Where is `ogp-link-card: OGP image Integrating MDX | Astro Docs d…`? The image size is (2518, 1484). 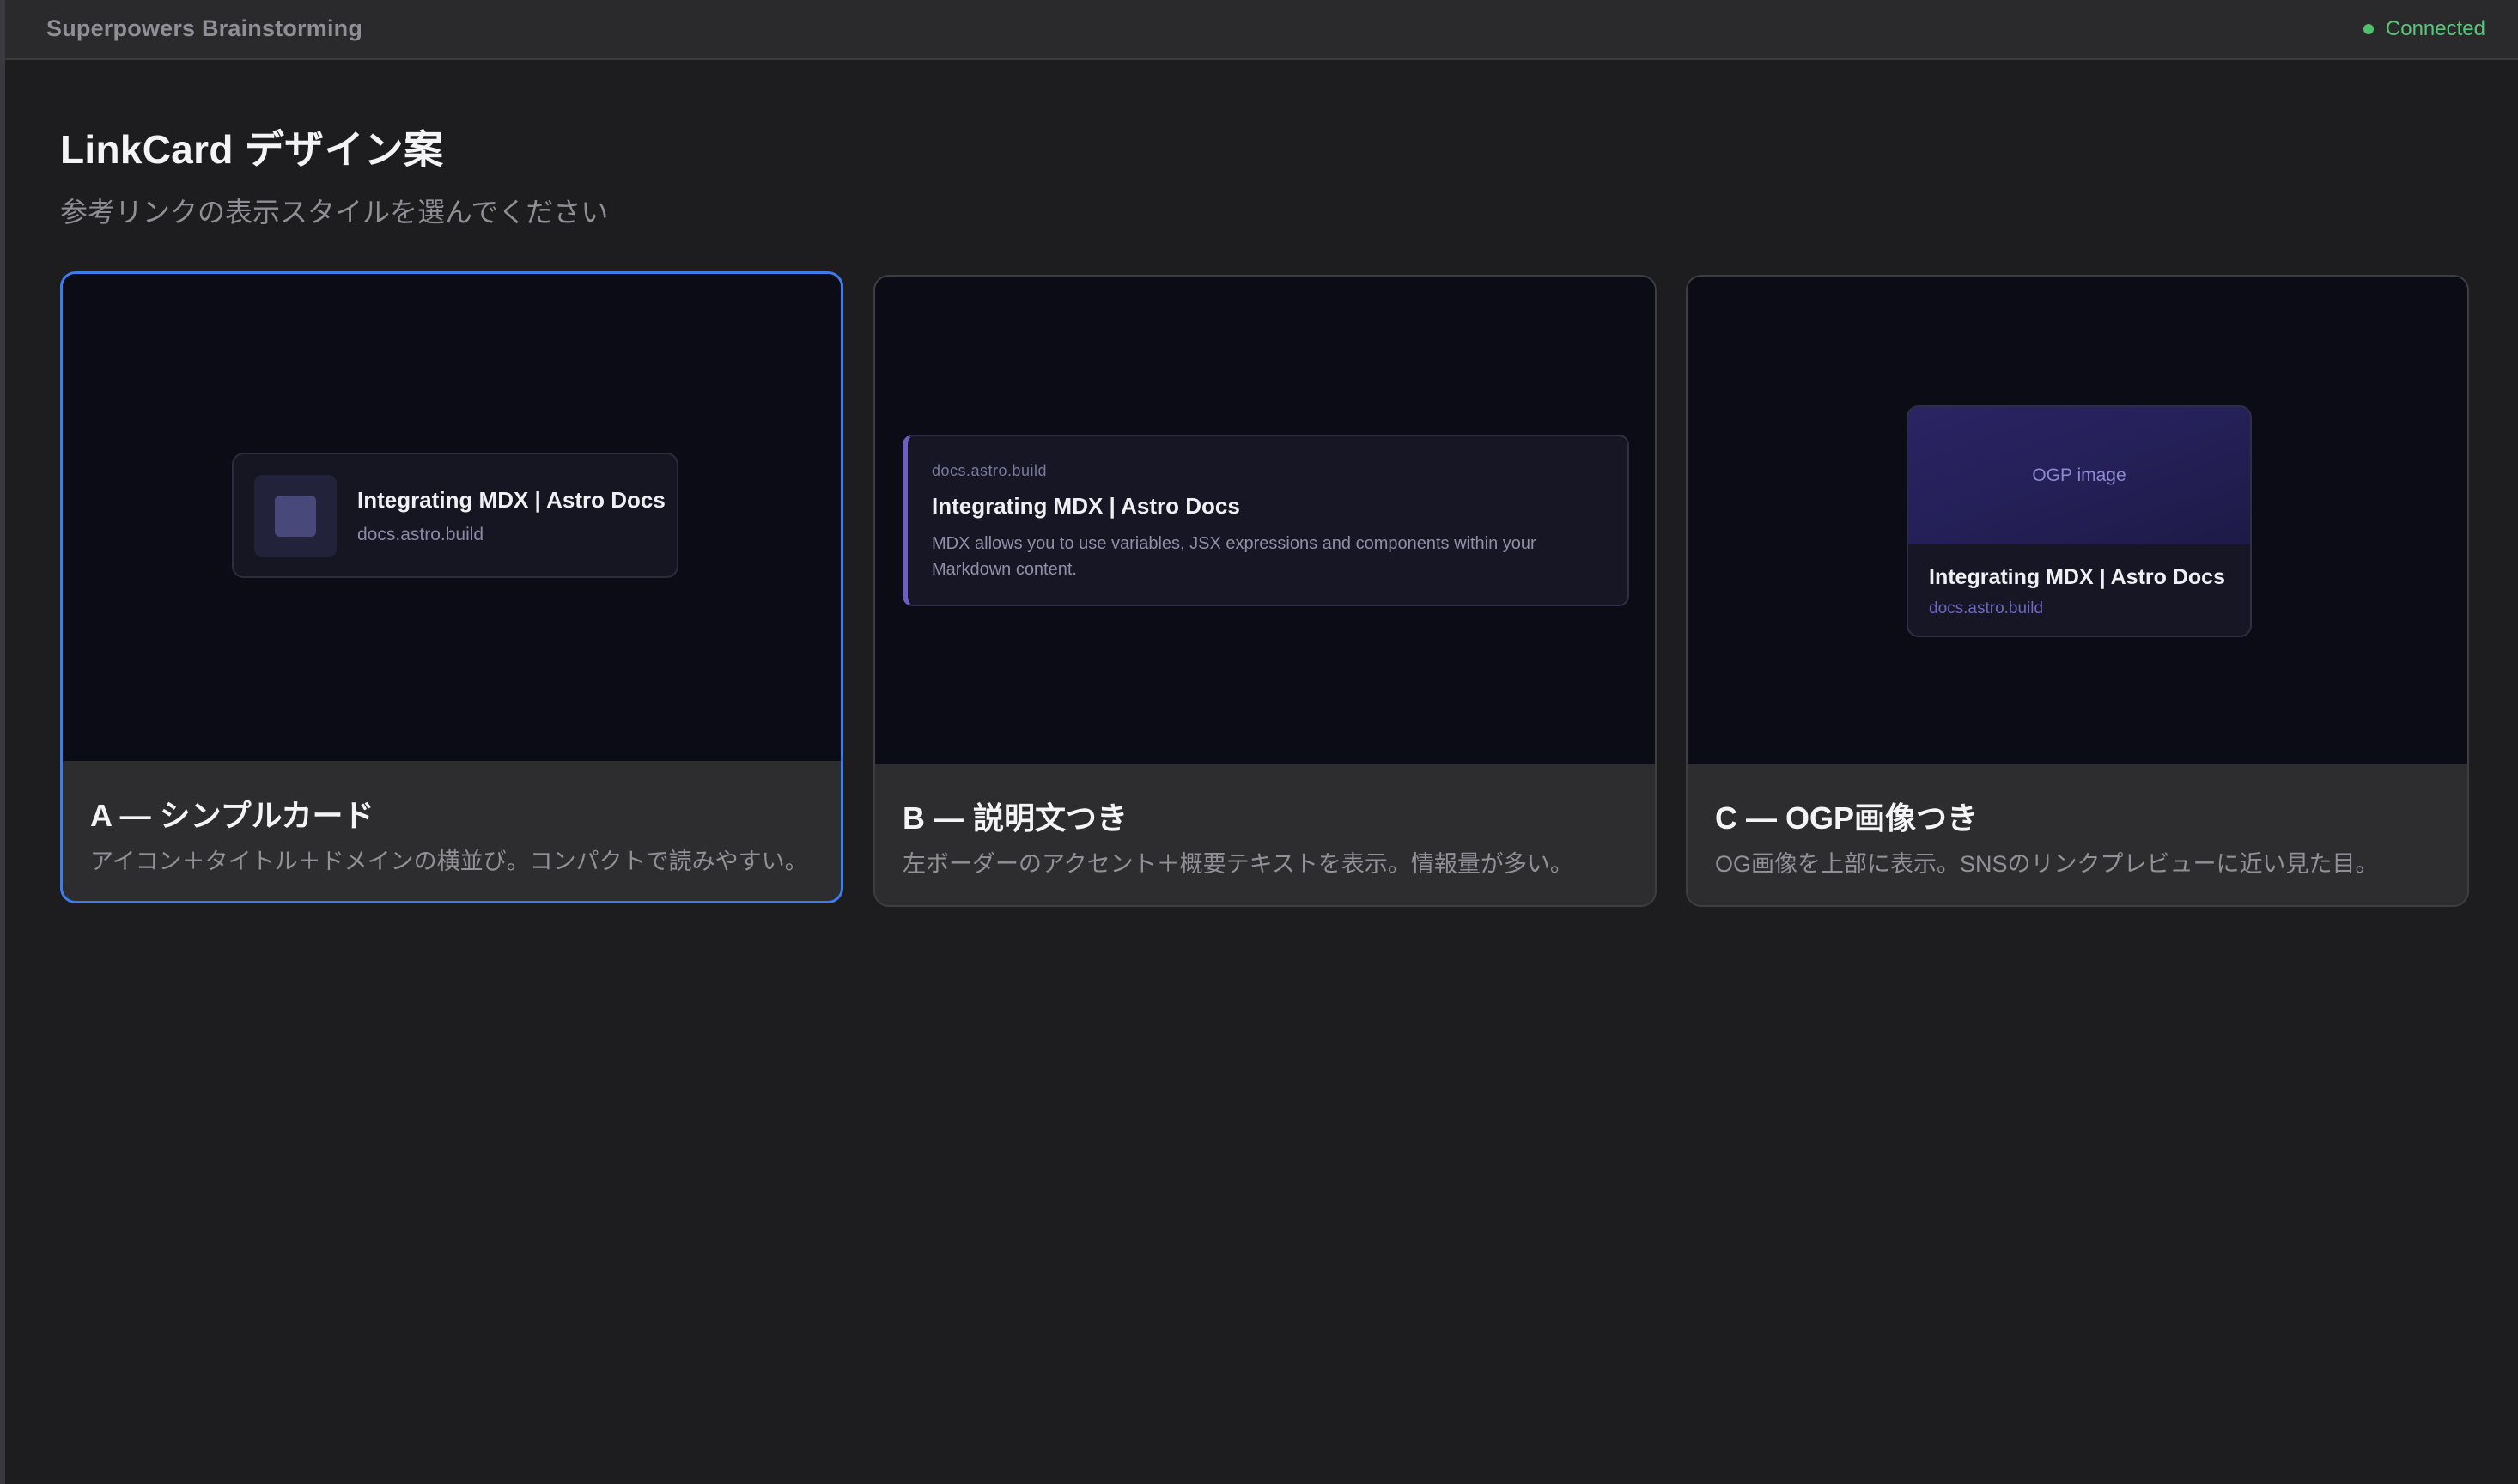
ogp-link-card: OGP image Integrating MDX | Astro Docs d… is located at coordinates (2079, 521).